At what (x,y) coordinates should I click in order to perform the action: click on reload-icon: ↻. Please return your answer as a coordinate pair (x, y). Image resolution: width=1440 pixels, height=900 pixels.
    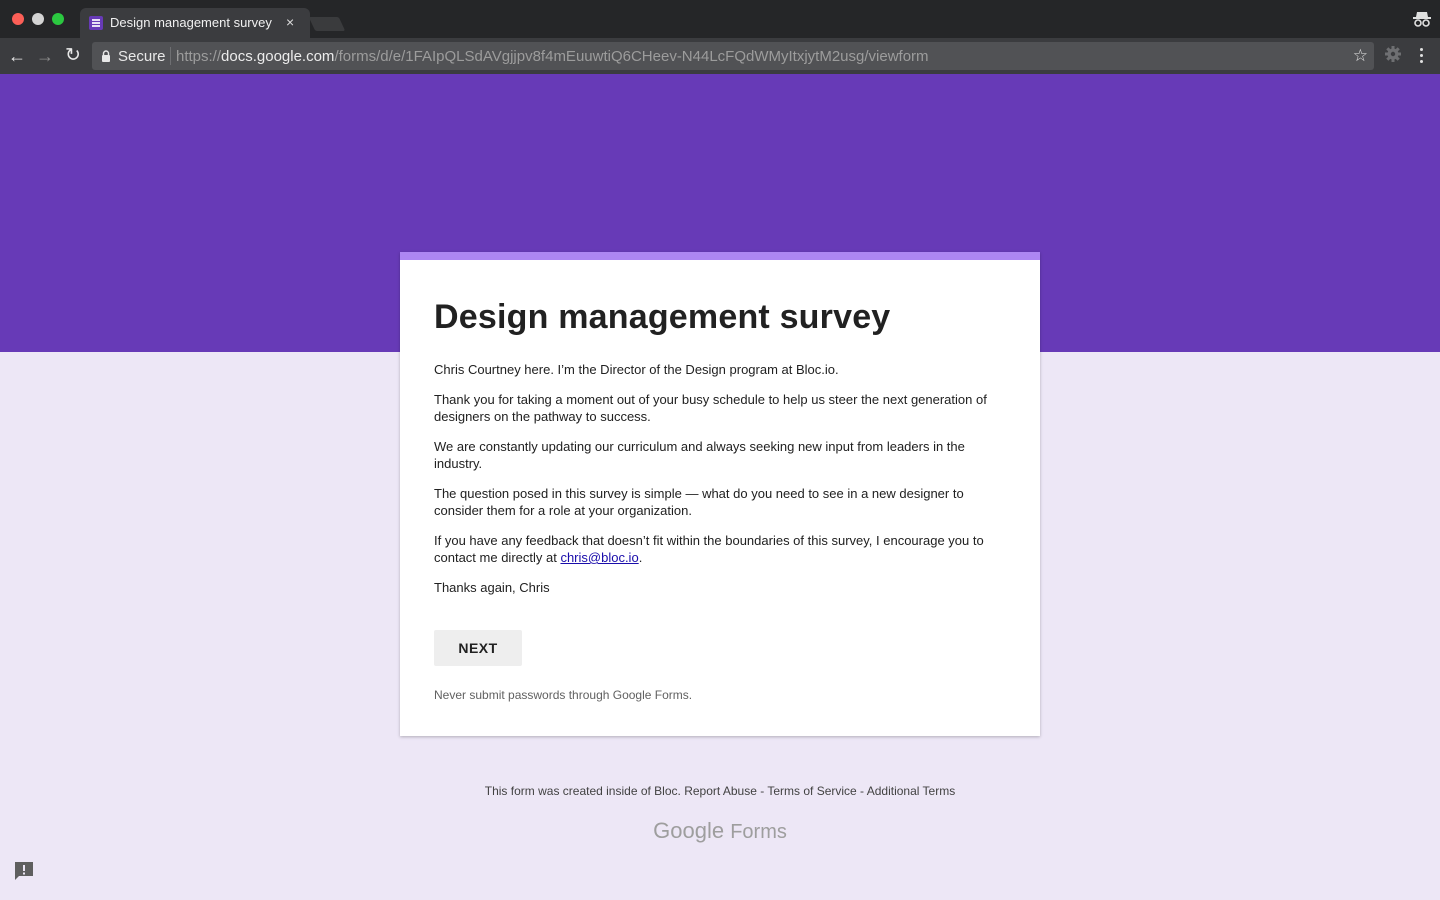
    Looking at the image, I should click on (73, 56).